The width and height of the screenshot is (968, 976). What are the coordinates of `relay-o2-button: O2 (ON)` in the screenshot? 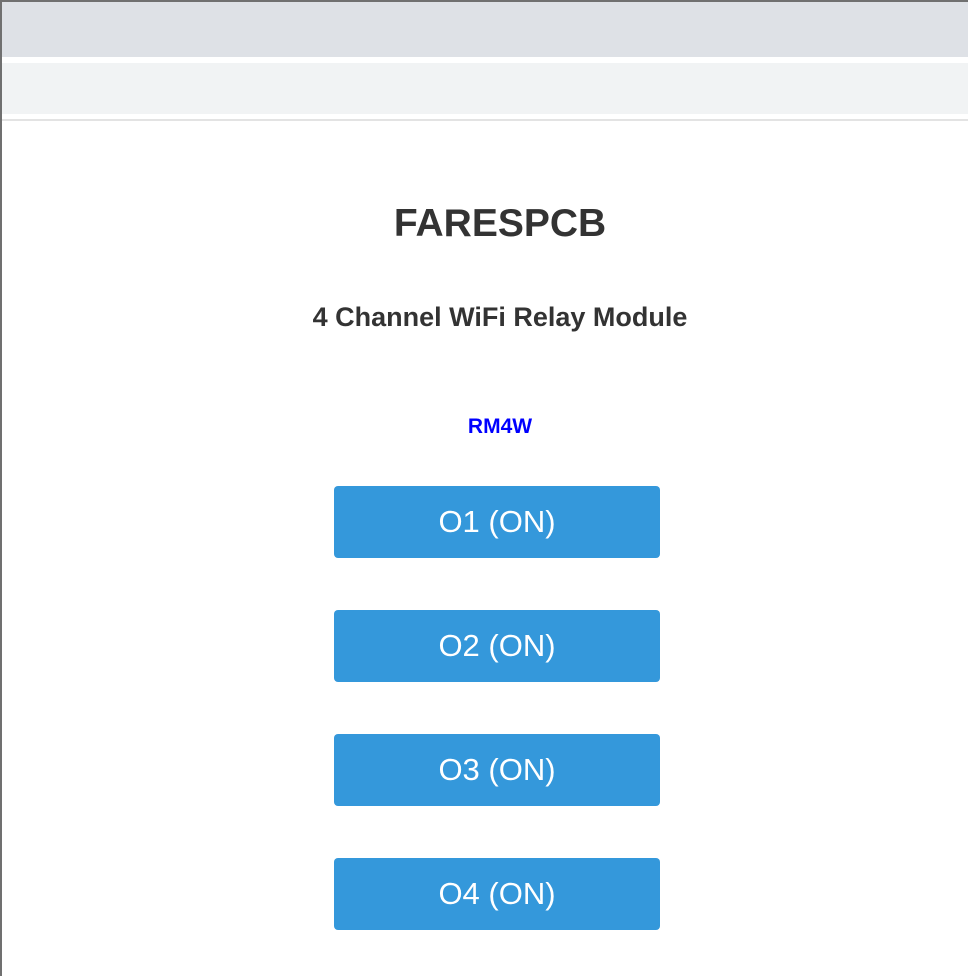 It's located at (497, 646).